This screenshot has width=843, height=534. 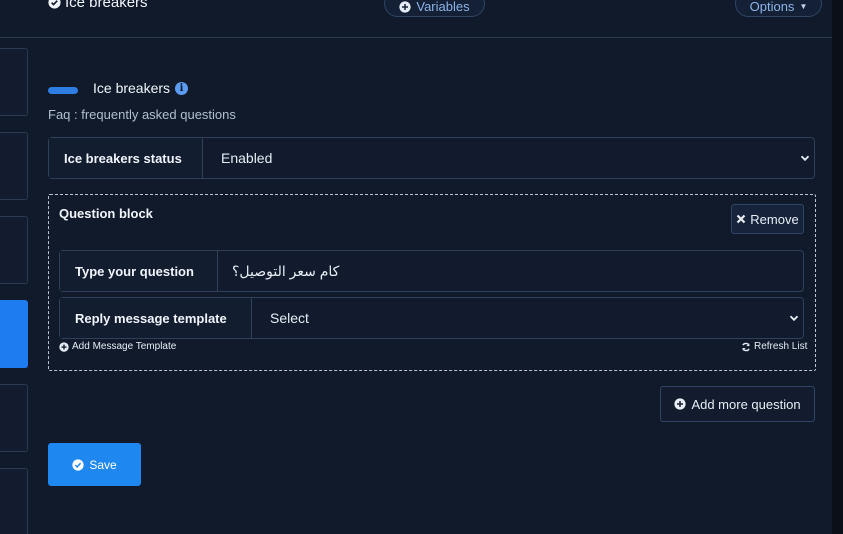 I want to click on page-title-text: Ice breakers, so click(x=106, y=5).